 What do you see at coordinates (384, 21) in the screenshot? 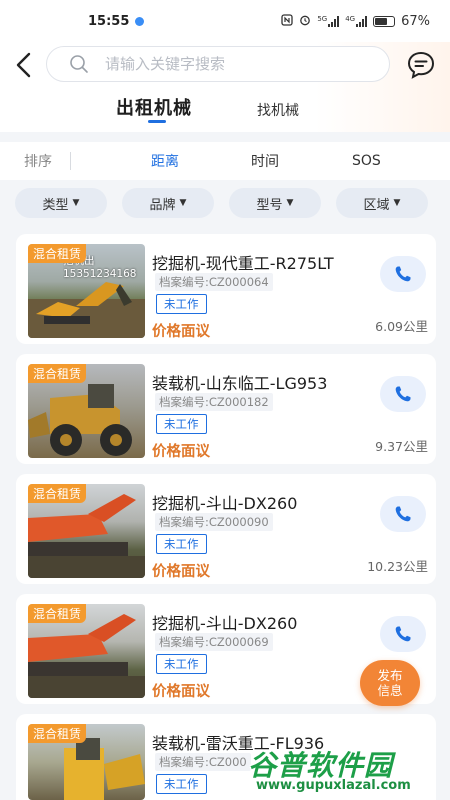
I see `battery-icon` at bounding box center [384, 21].